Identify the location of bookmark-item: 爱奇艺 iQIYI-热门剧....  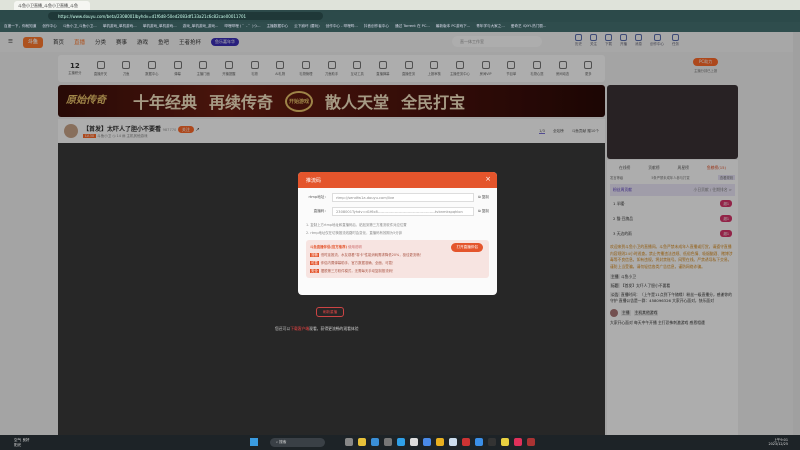
(529, 27).